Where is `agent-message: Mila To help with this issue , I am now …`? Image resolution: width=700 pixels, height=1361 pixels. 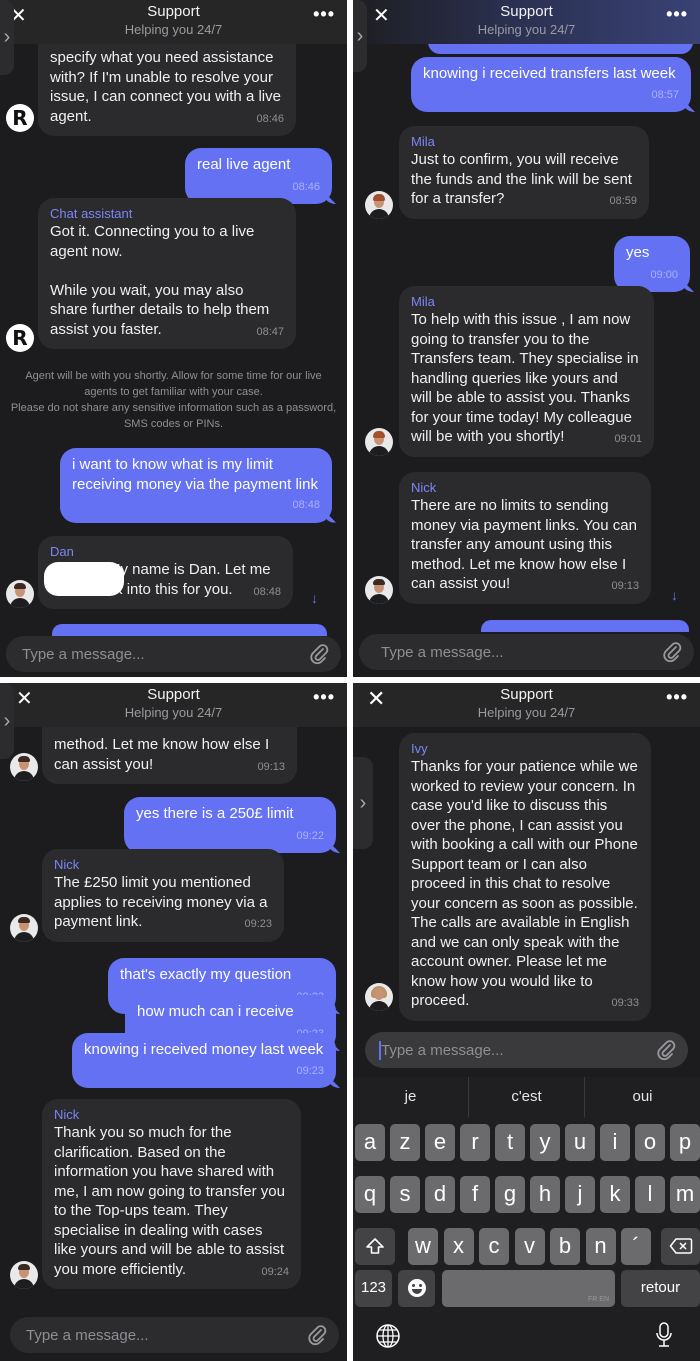
agent-message: Mila To help with this issue , I am now … is located at coordinates (526, 371).